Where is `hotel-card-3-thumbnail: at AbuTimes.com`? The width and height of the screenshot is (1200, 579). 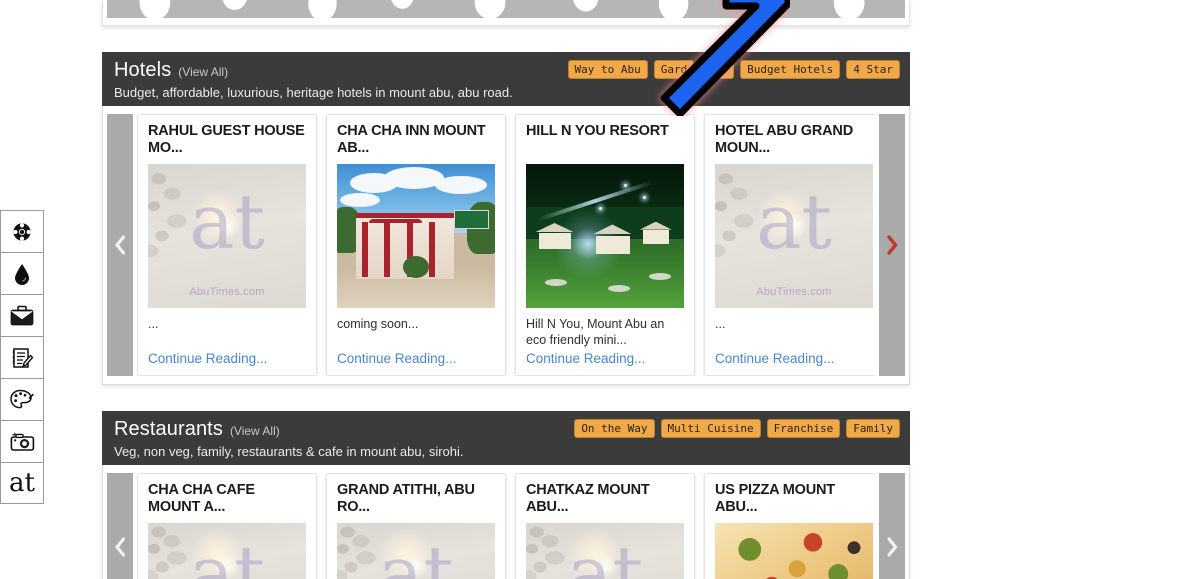
hotel-card-3-thumbnail: at AbuTimes.com is located at coordinates (794, 236).